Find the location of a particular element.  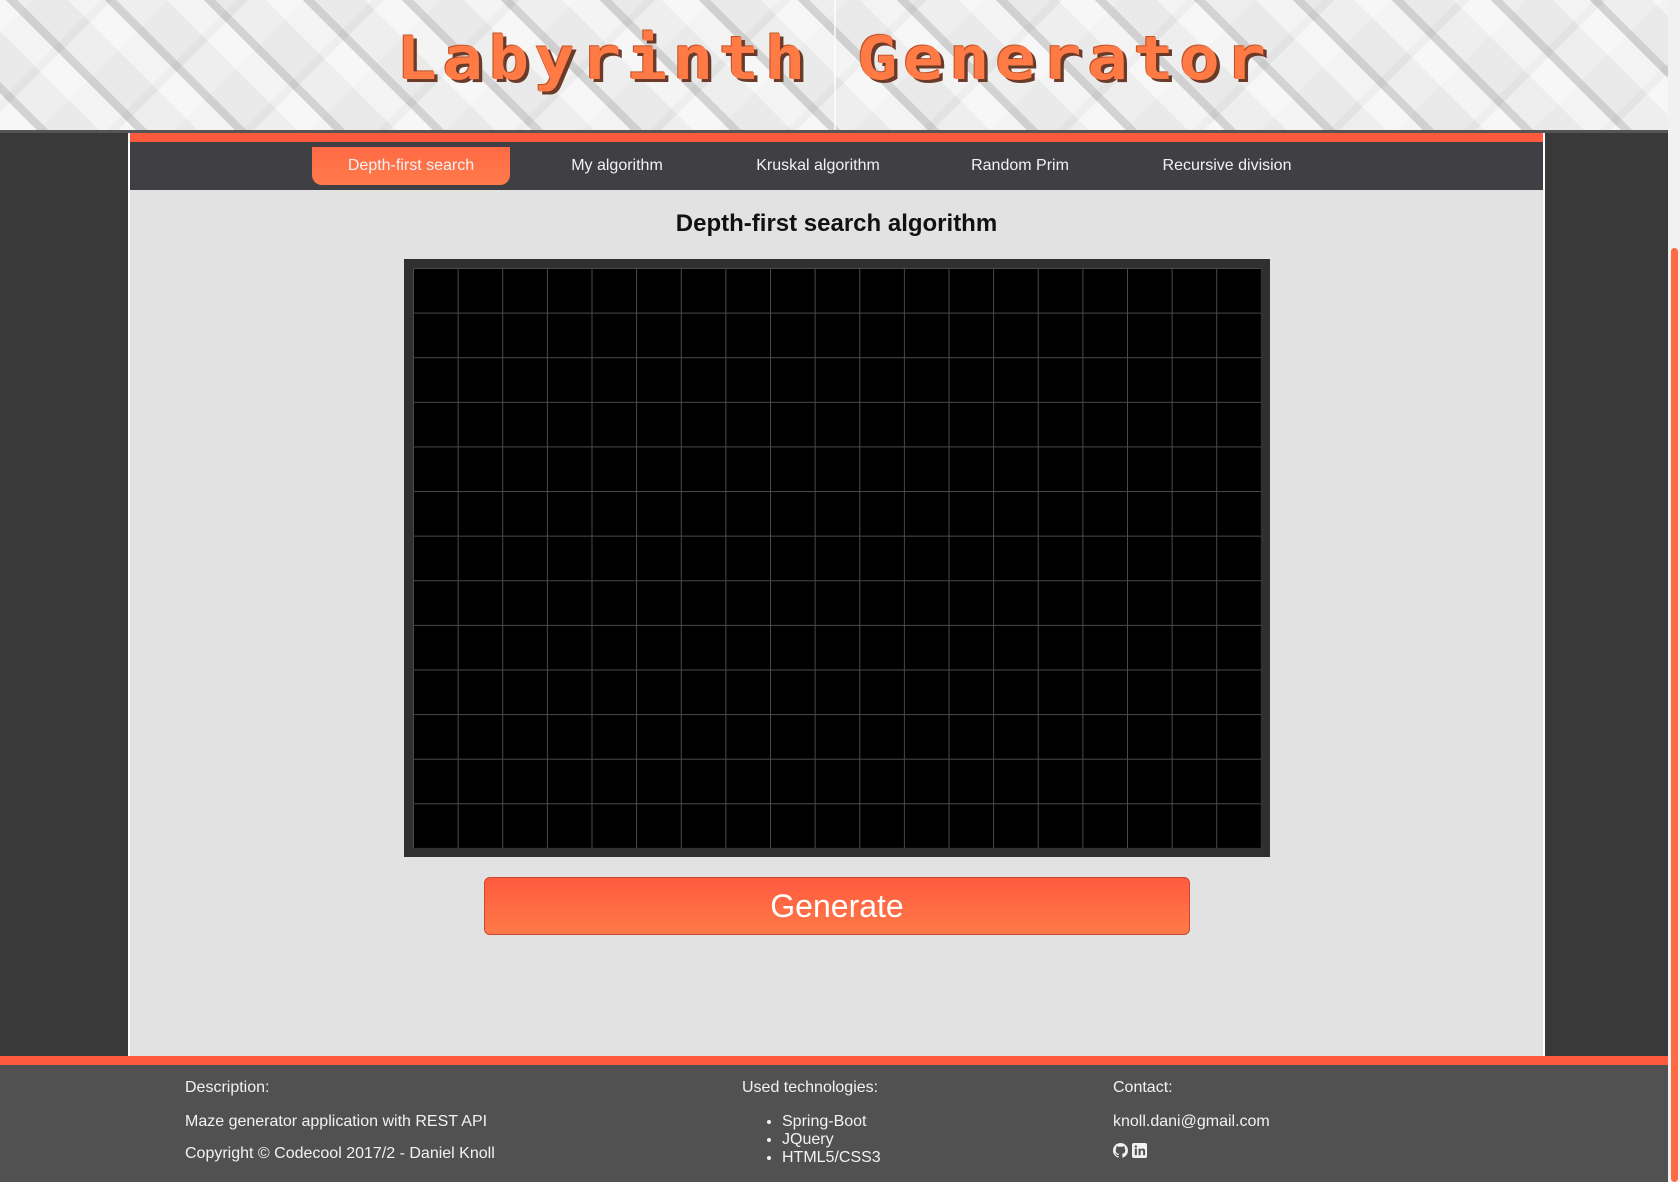

technology-item: Spring-Boot is located at coordinates (831, 1122).